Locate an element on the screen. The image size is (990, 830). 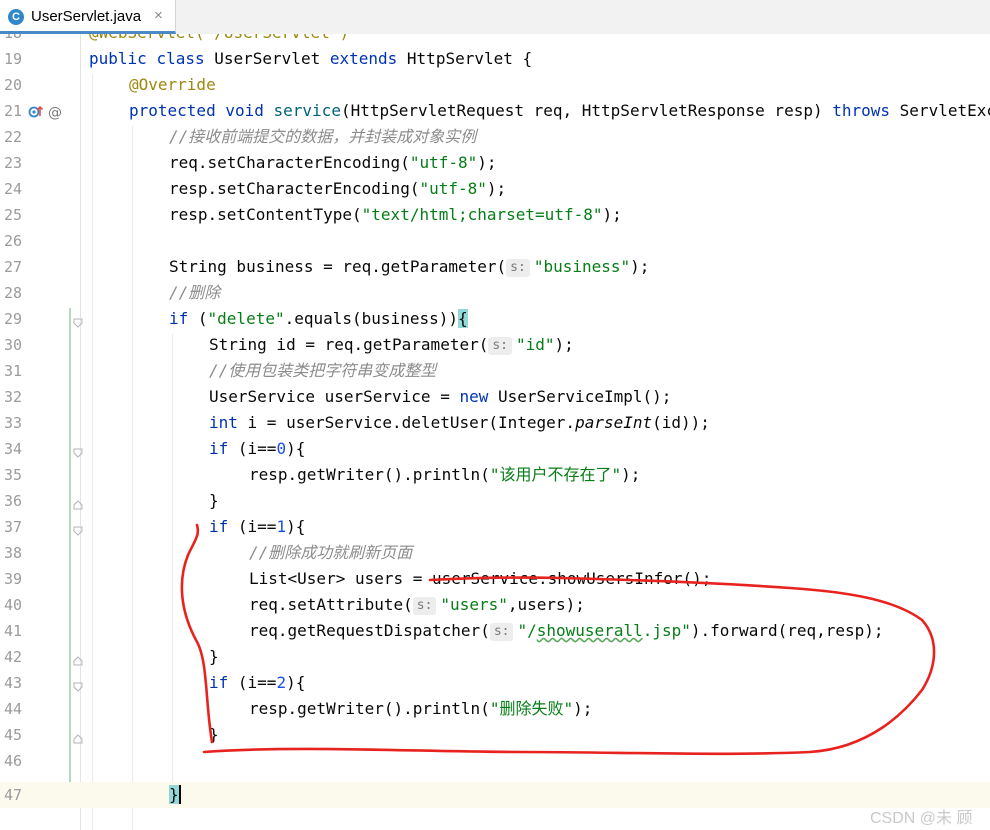
tab-userservlet-java: C UserServlet.java × is located at coordinates (88, 17).